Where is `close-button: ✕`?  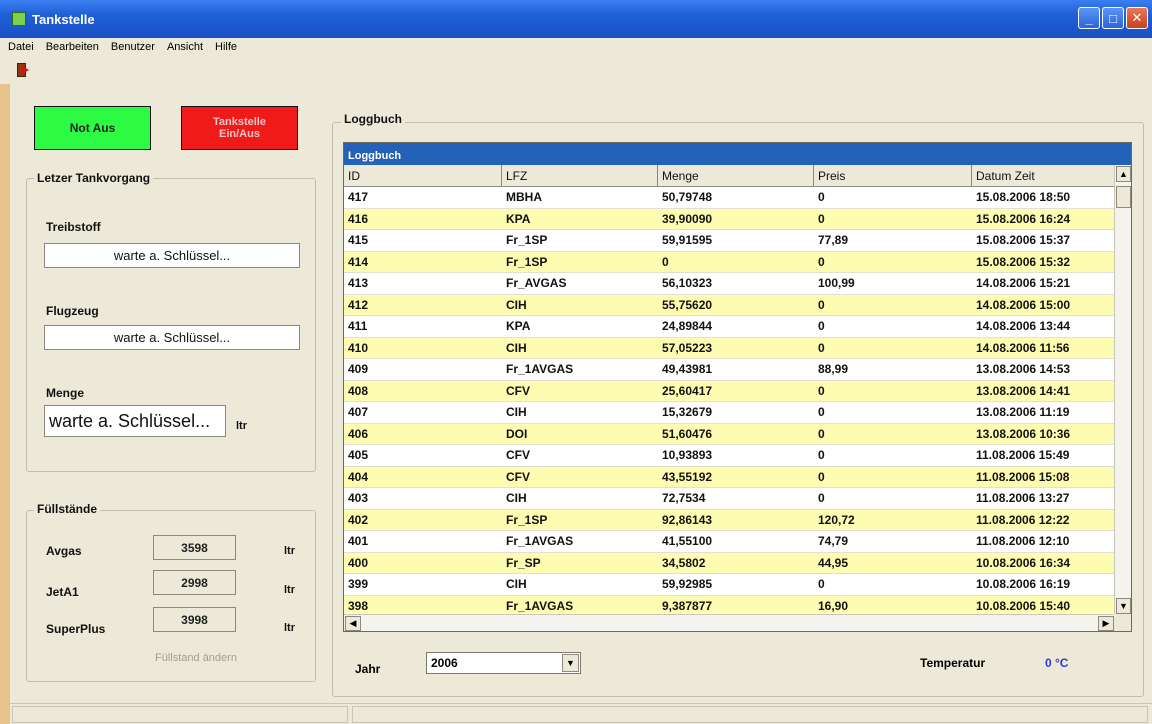
close-button: ✕ is located at coordinates (1137, 18).